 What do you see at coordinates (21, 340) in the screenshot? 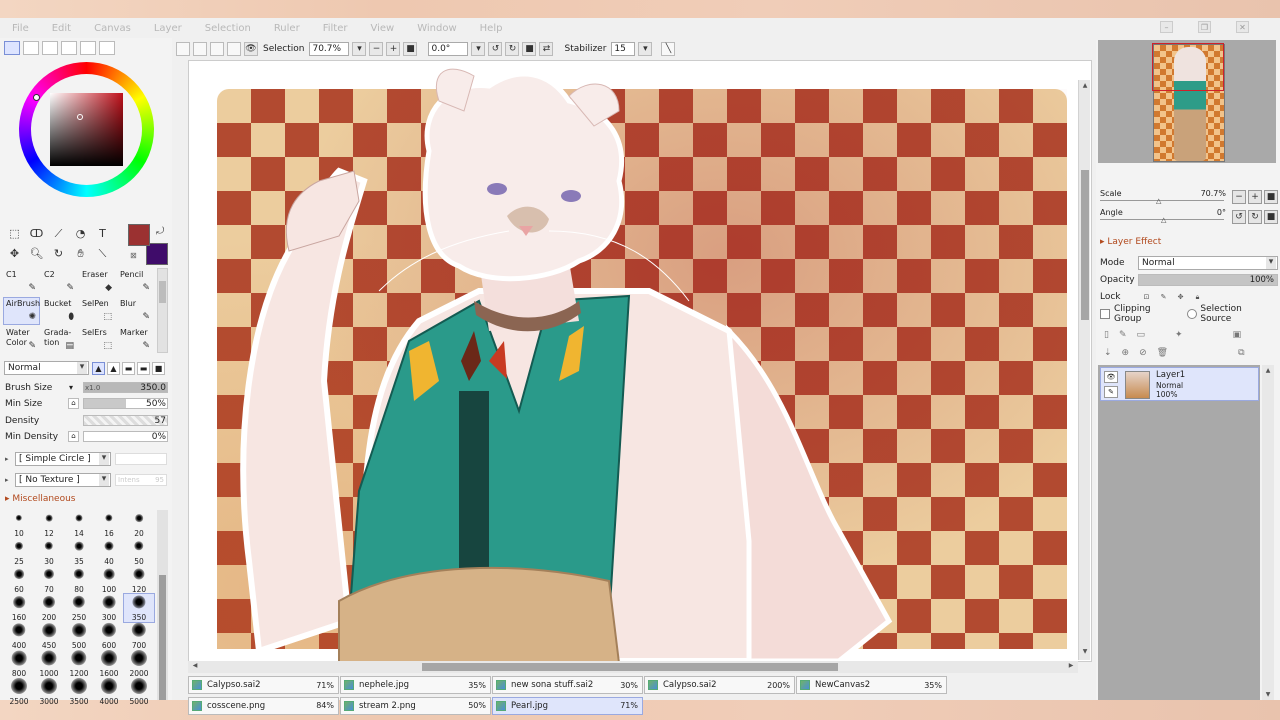
I see `brush-tool-8: Water Color ✎` at bounding box center [21, 340].